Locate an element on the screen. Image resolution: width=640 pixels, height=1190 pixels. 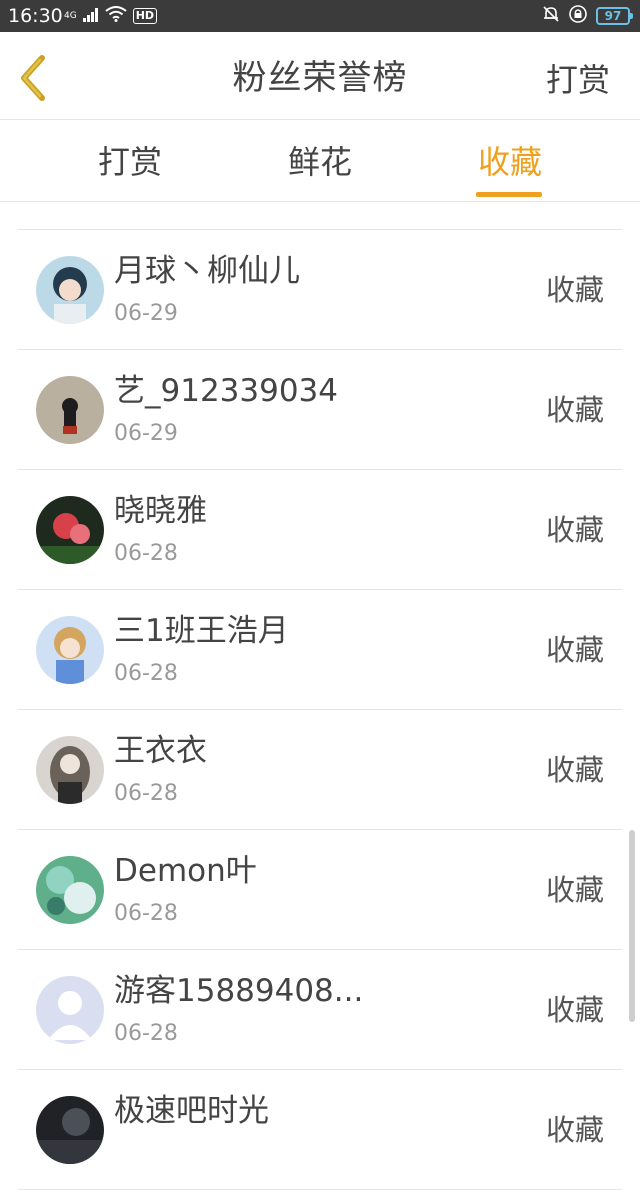
tab-reward: 打赏 is located at coordinates (130, 162).